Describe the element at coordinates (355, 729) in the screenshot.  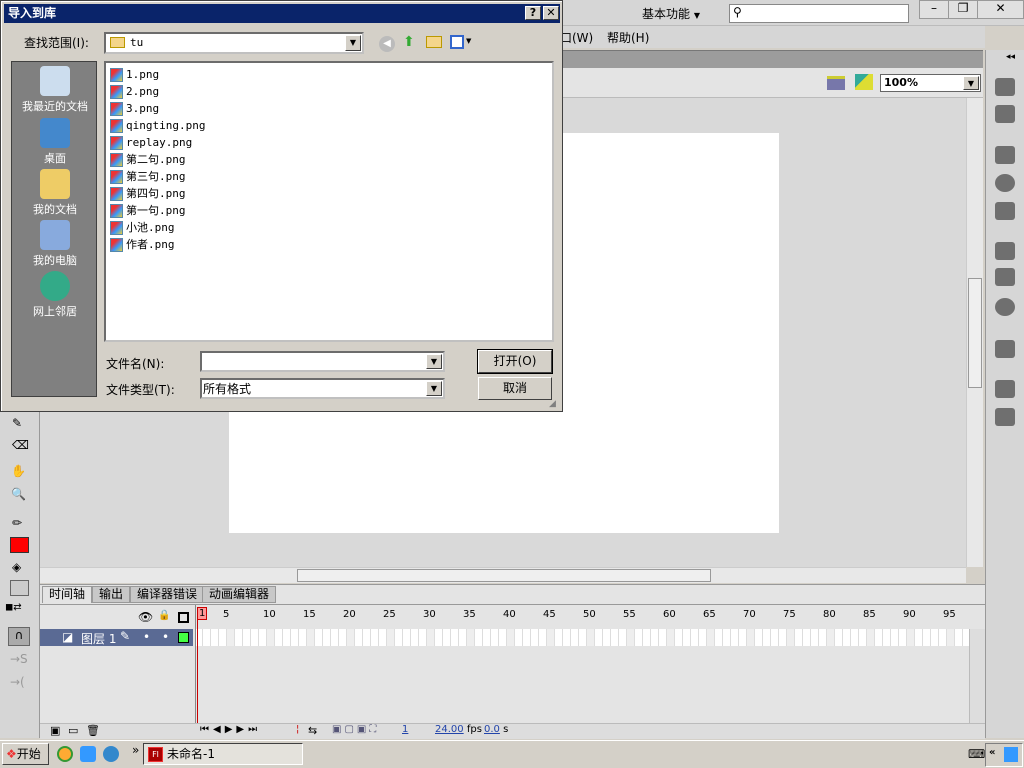
I see `onion-skin-icons: ▣▢▣⛶` at that location.